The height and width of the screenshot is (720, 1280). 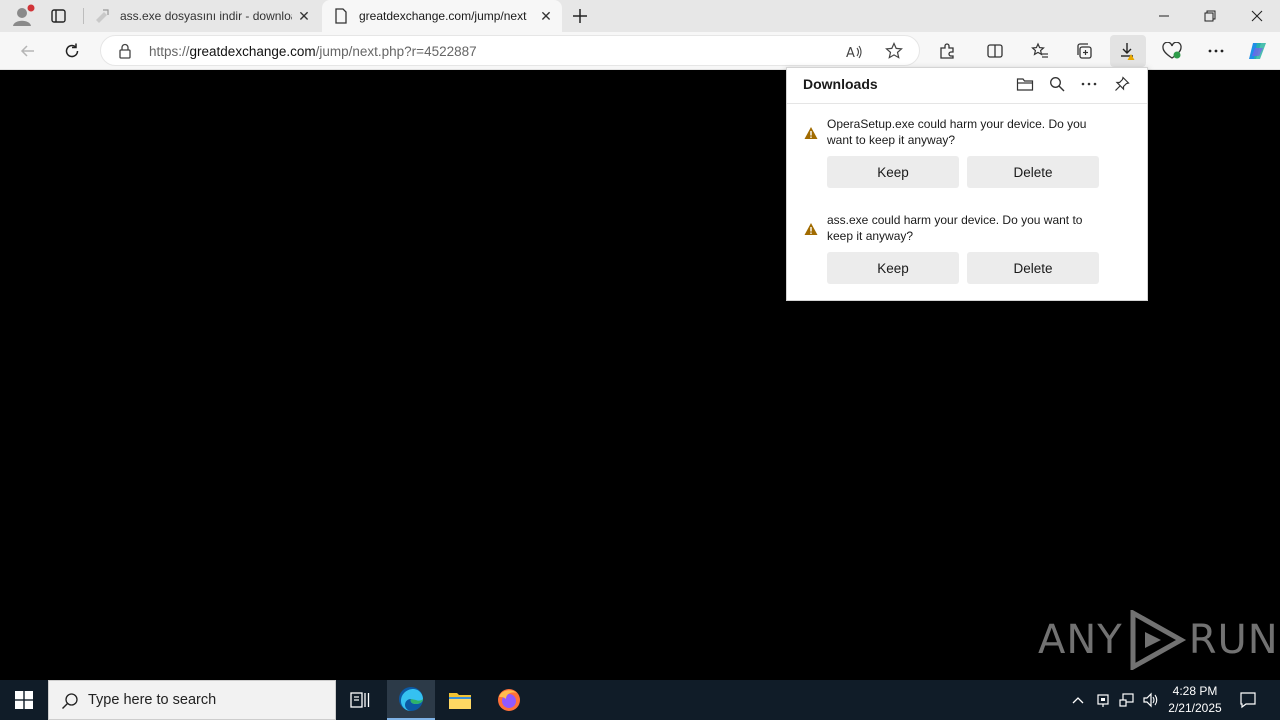 I want to click on refresh-icon, so click(x=72, y=51).